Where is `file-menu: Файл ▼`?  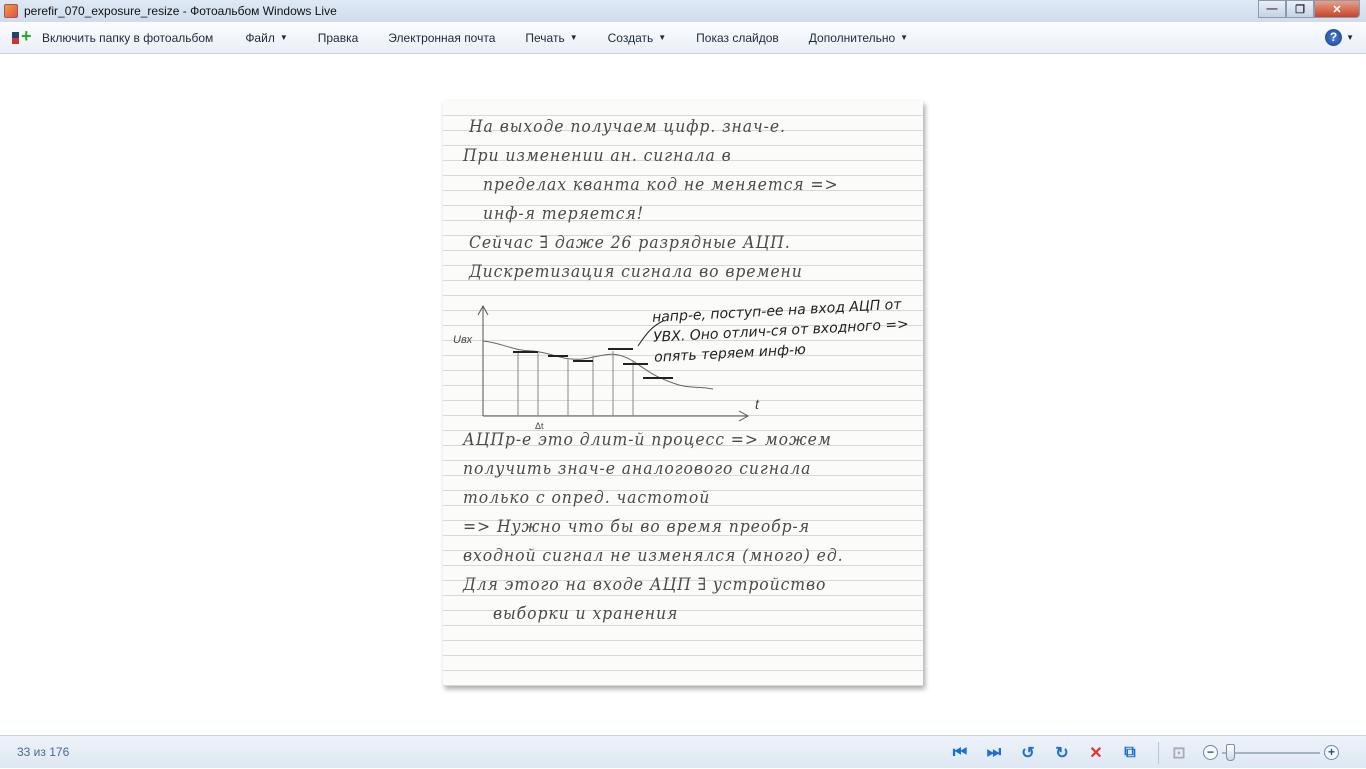 file-menu: Файл ▼ is located at coordinates (266, 37).